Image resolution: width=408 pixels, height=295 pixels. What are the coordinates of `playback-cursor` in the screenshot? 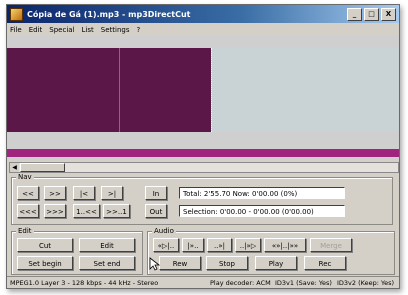 It's located at (119, 90).